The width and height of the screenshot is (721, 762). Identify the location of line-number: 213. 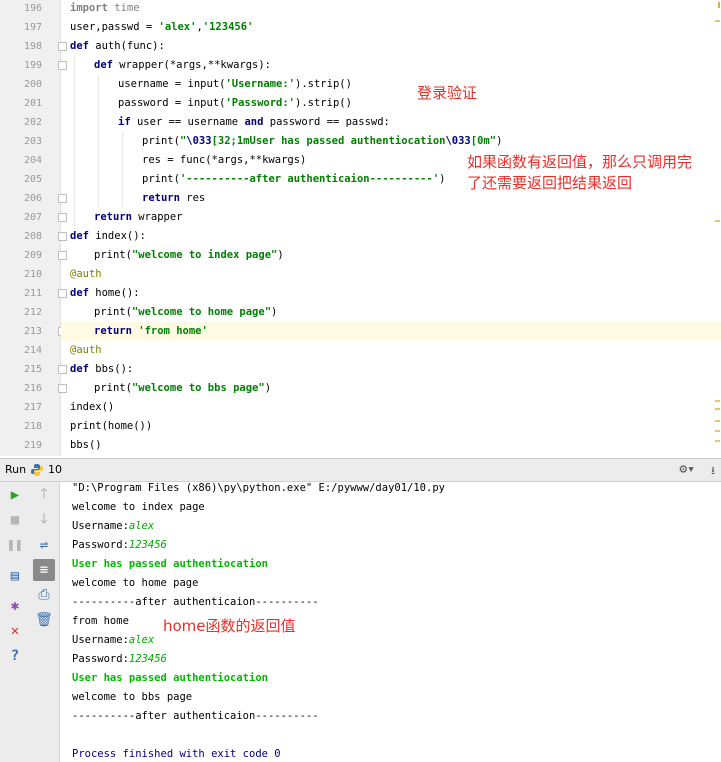
(32, 331).